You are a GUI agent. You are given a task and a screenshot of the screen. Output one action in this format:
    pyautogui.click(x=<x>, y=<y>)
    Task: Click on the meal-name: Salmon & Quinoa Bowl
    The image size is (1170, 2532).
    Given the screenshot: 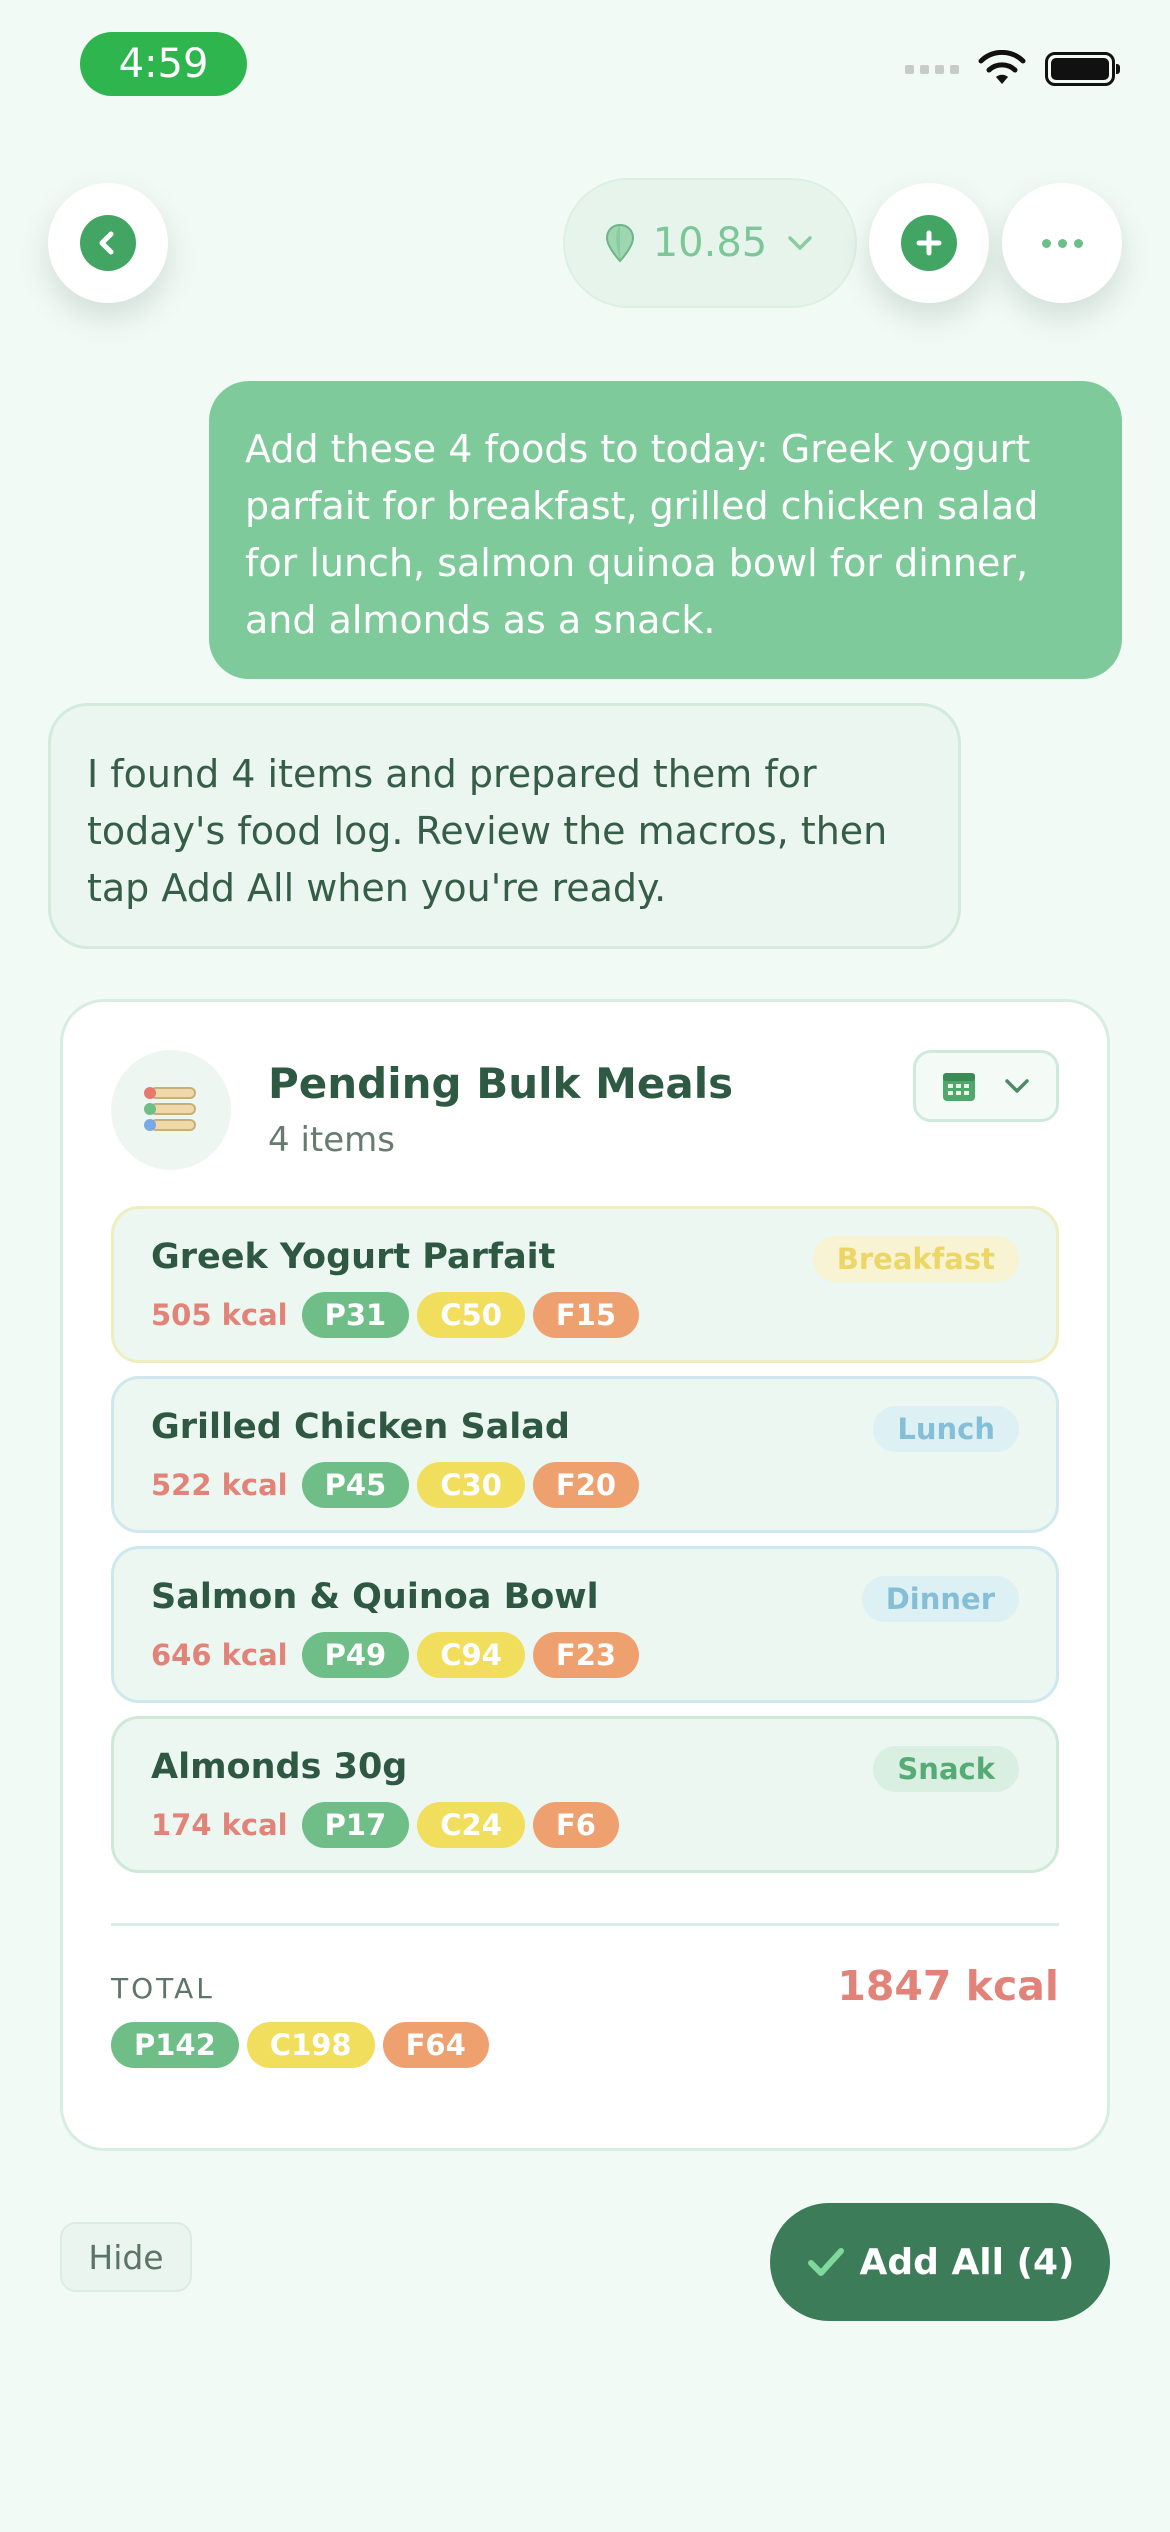 What is the action you would take?
    pyautogui.click(x=375, y=1597)
    